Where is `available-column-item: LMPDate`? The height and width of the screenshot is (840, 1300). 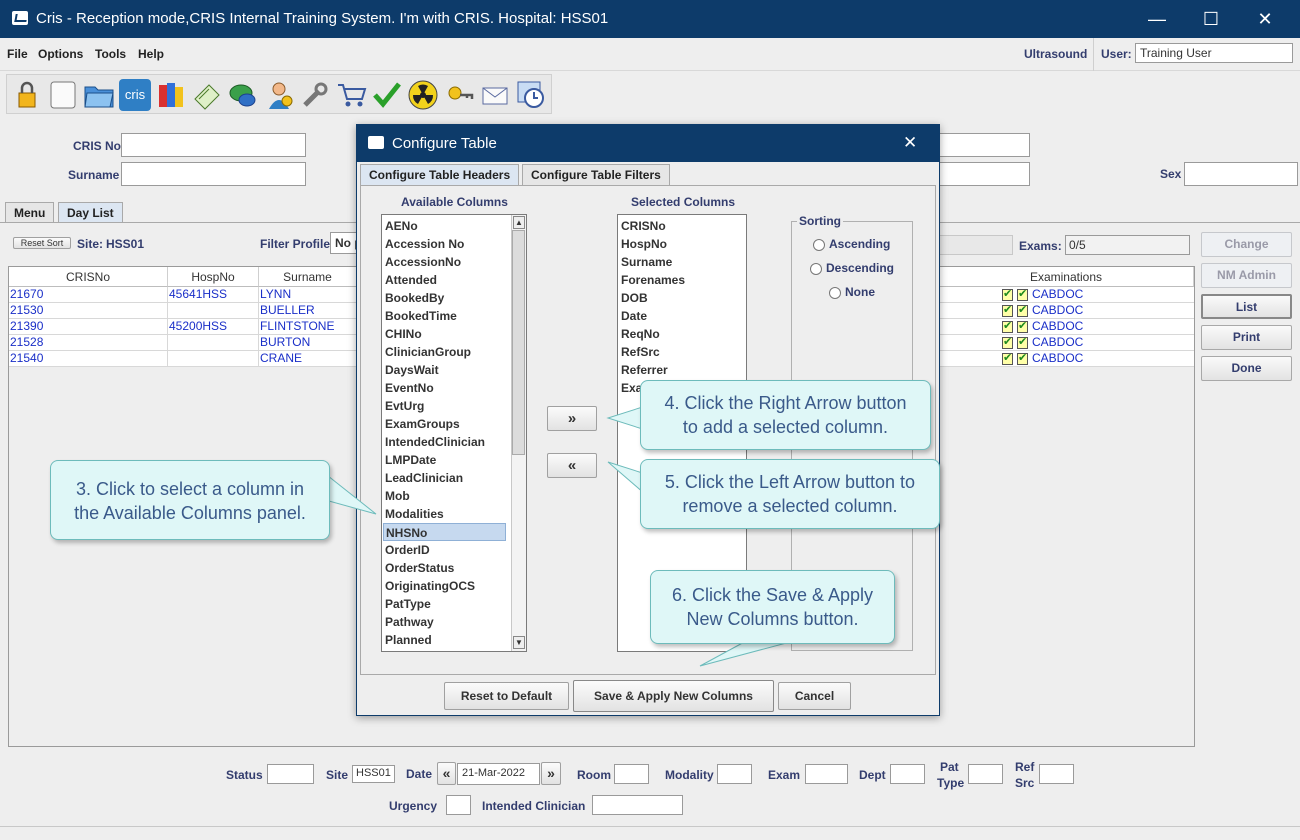 available-column-item: LMPDate is located at coordinates (410, 460).